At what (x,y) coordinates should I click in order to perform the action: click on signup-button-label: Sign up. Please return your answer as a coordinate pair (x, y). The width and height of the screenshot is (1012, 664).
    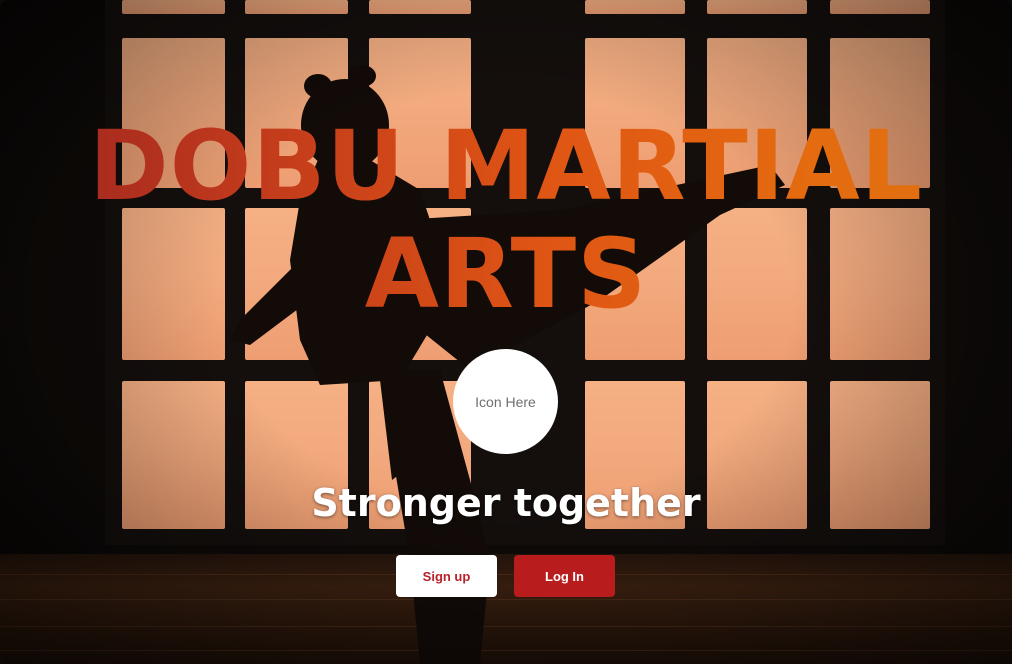
    Looking at the image, I should click on (446, 576).